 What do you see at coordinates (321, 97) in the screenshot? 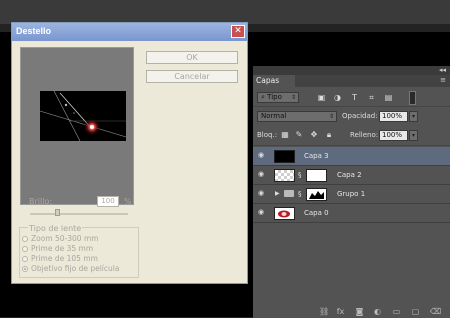
I see `pixel-filter-icon: ▣` at bounding box center [321, 97].